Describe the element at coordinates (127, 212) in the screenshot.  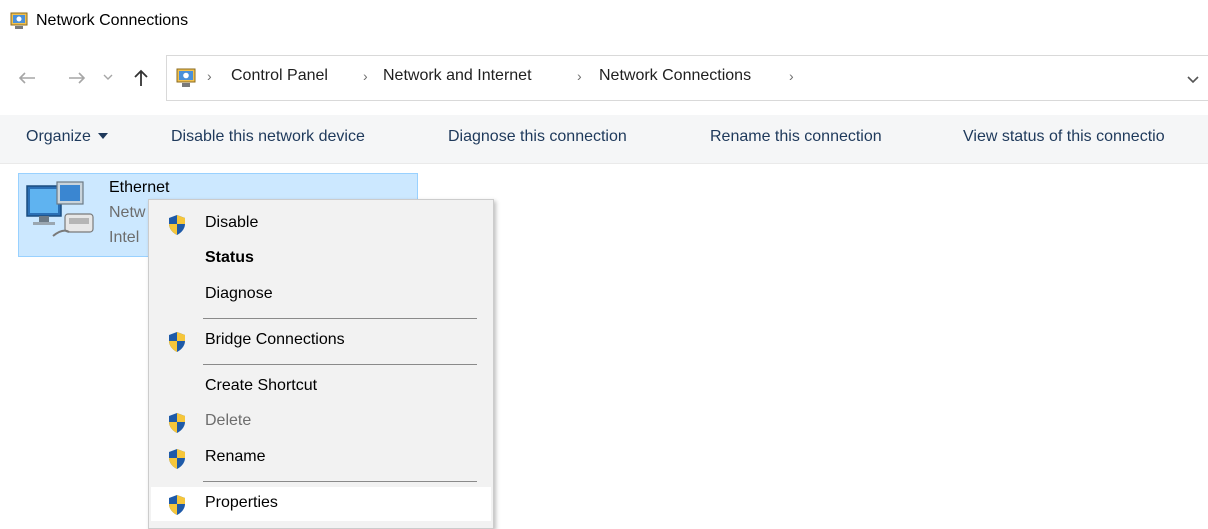
I see `connection-status: Netw` at that location.